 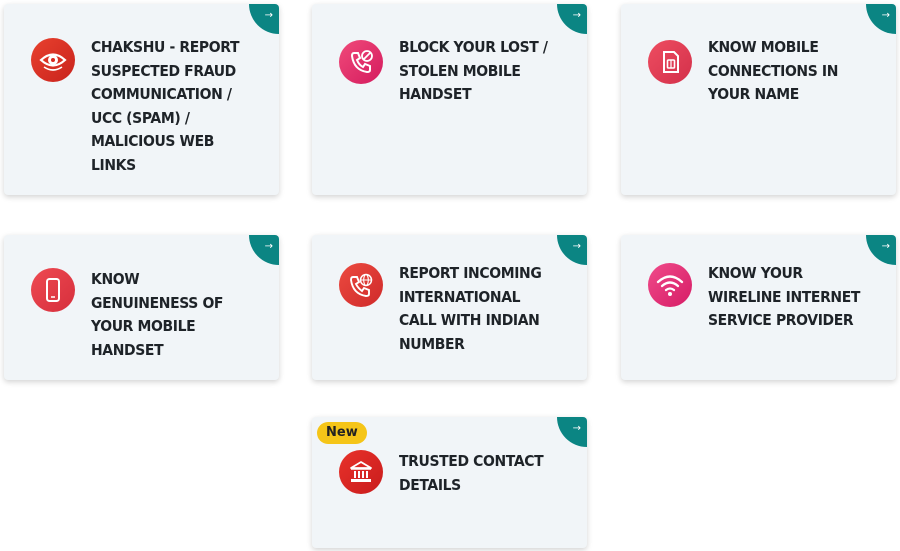 What do you see at coordinates (361, 285) in the screenshot?
I see `phone-globe-icon` at bounding box center [361, 285].